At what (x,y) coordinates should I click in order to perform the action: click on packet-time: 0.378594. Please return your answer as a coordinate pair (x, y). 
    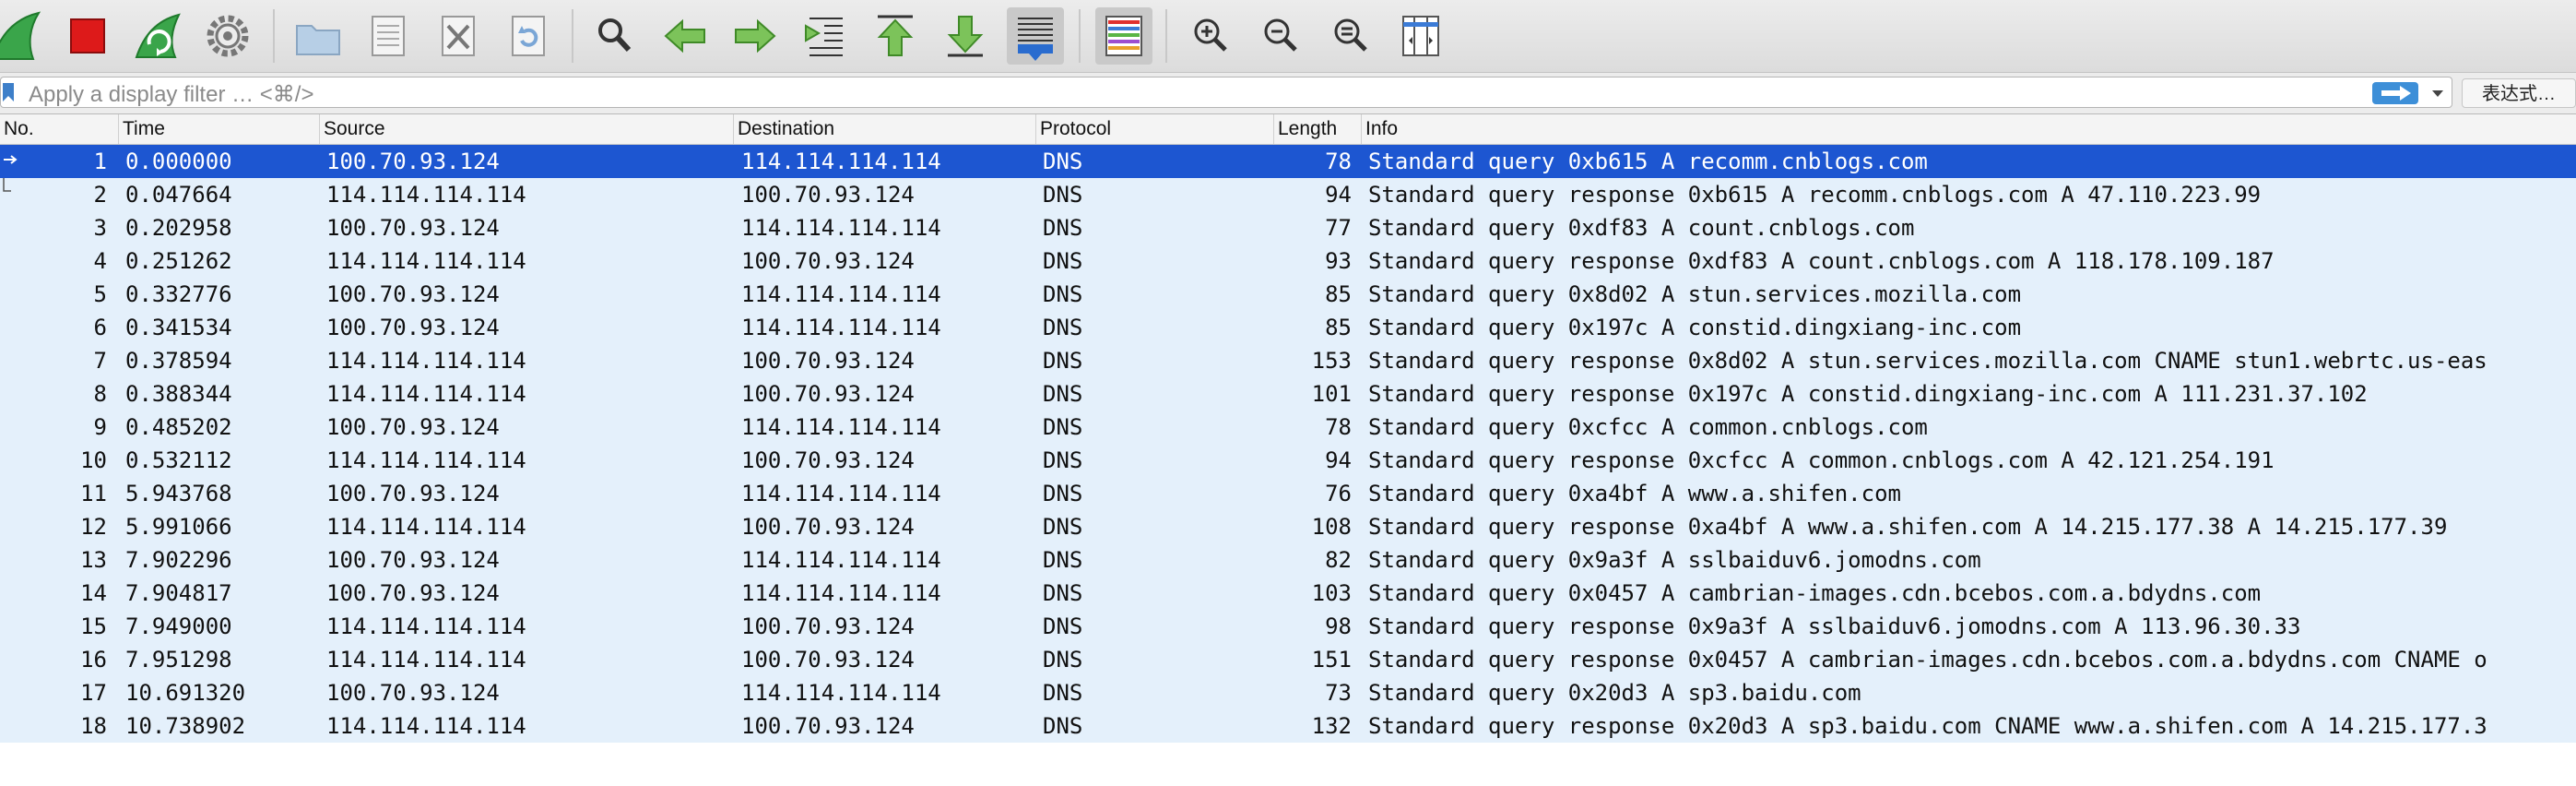
    Looking at the image, I should click on (178, 361).